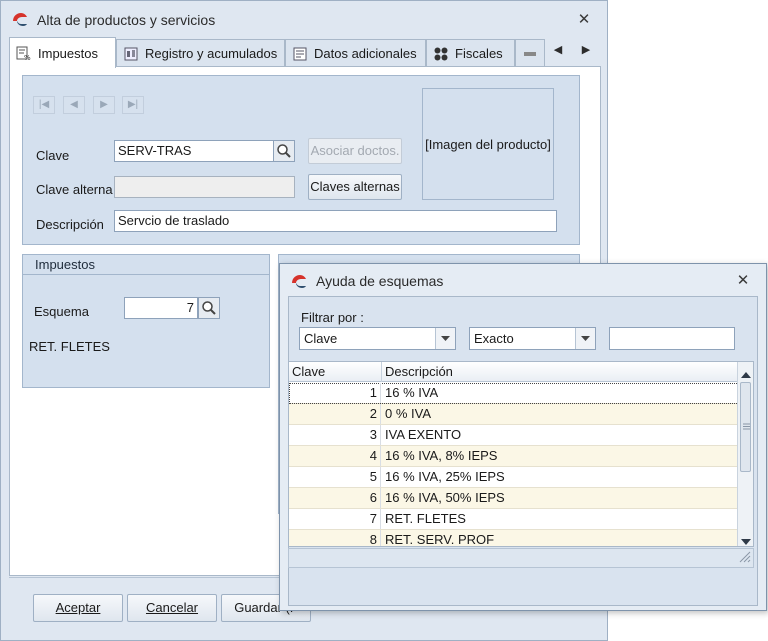 The height and width of the screenshot is (641, 768). I want to click on table-row: 7 RET. FLETES, so click(514, 519).